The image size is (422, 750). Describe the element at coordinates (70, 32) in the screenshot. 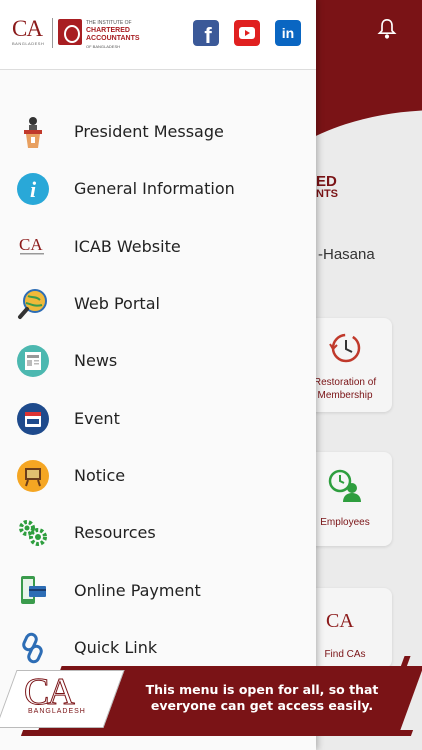

I see `icab-emblem-icon` at that location.